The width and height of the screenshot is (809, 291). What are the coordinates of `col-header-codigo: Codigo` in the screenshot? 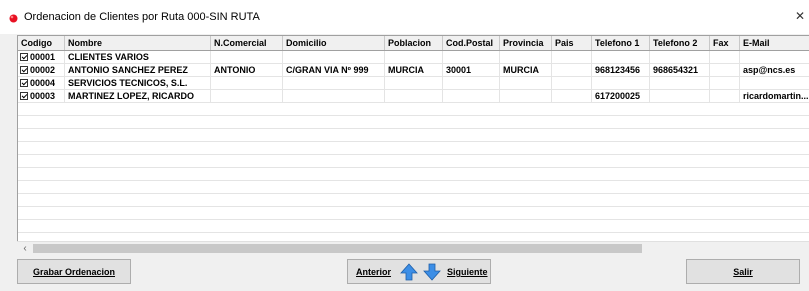 It's located at (41, 43).